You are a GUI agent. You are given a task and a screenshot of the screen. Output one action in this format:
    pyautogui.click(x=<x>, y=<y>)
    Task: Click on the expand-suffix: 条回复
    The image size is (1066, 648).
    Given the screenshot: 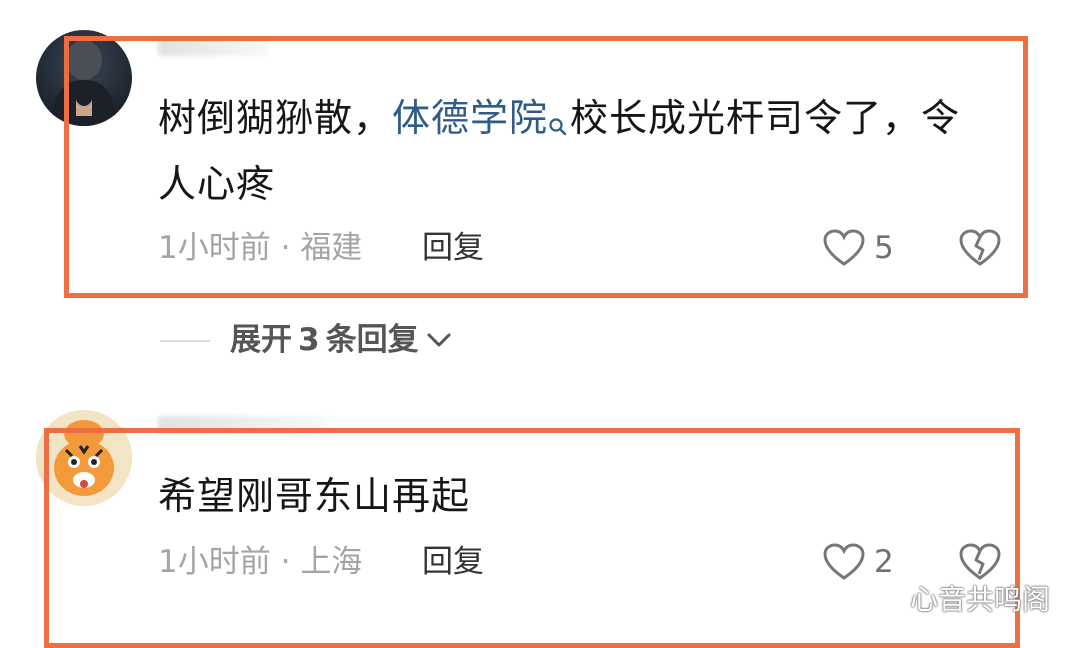 What is the action you would take?
    pyautogui.click(x=372, y=340)
    